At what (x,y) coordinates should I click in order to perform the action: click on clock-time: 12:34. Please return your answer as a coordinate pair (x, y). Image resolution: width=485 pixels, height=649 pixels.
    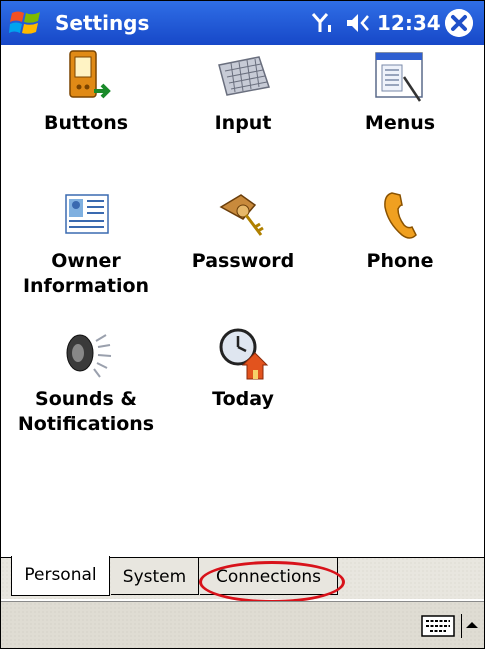
    Looking at the image, I should click on (409, 23).